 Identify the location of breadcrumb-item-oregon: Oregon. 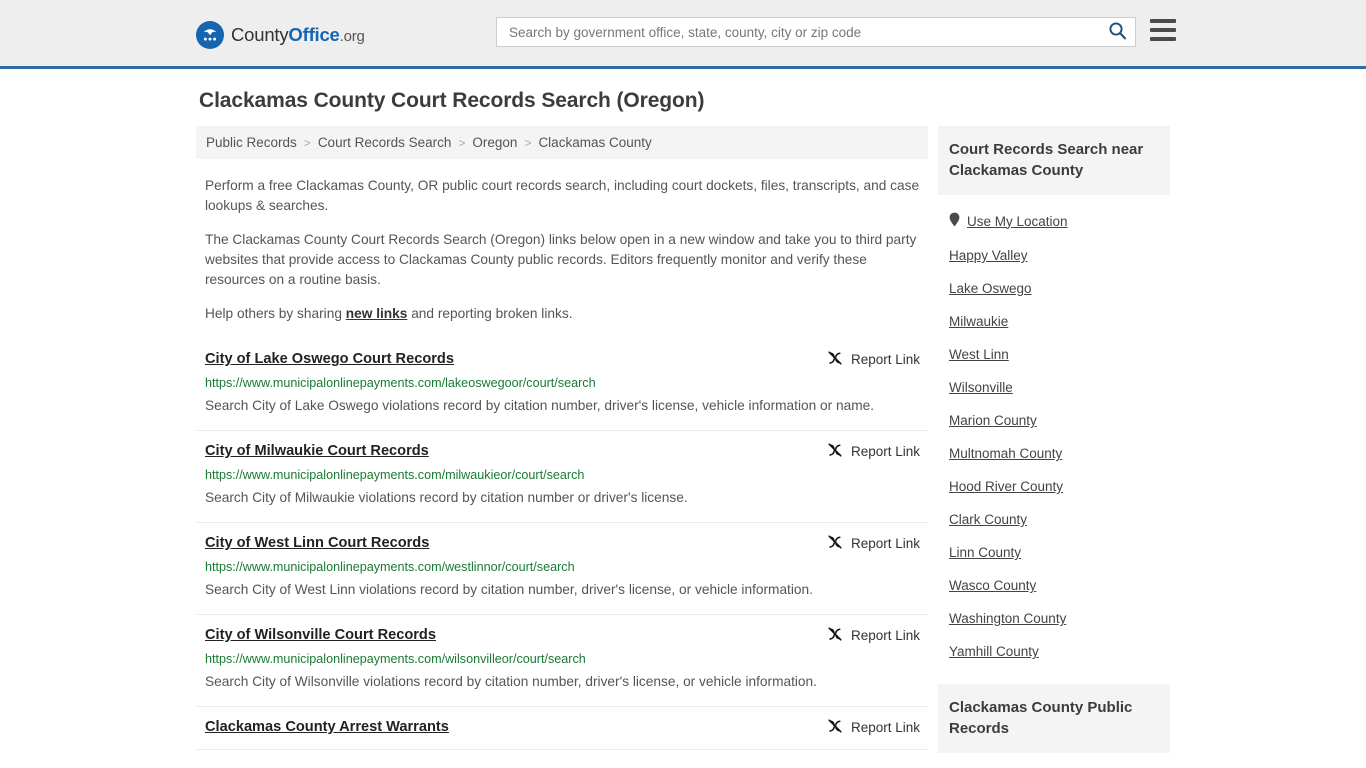
(494, 142).